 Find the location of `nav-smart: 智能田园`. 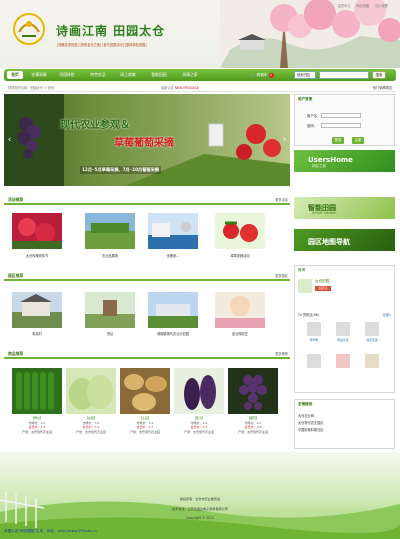

nav-smart: 智能田园 is located at coordinates (159, 75).